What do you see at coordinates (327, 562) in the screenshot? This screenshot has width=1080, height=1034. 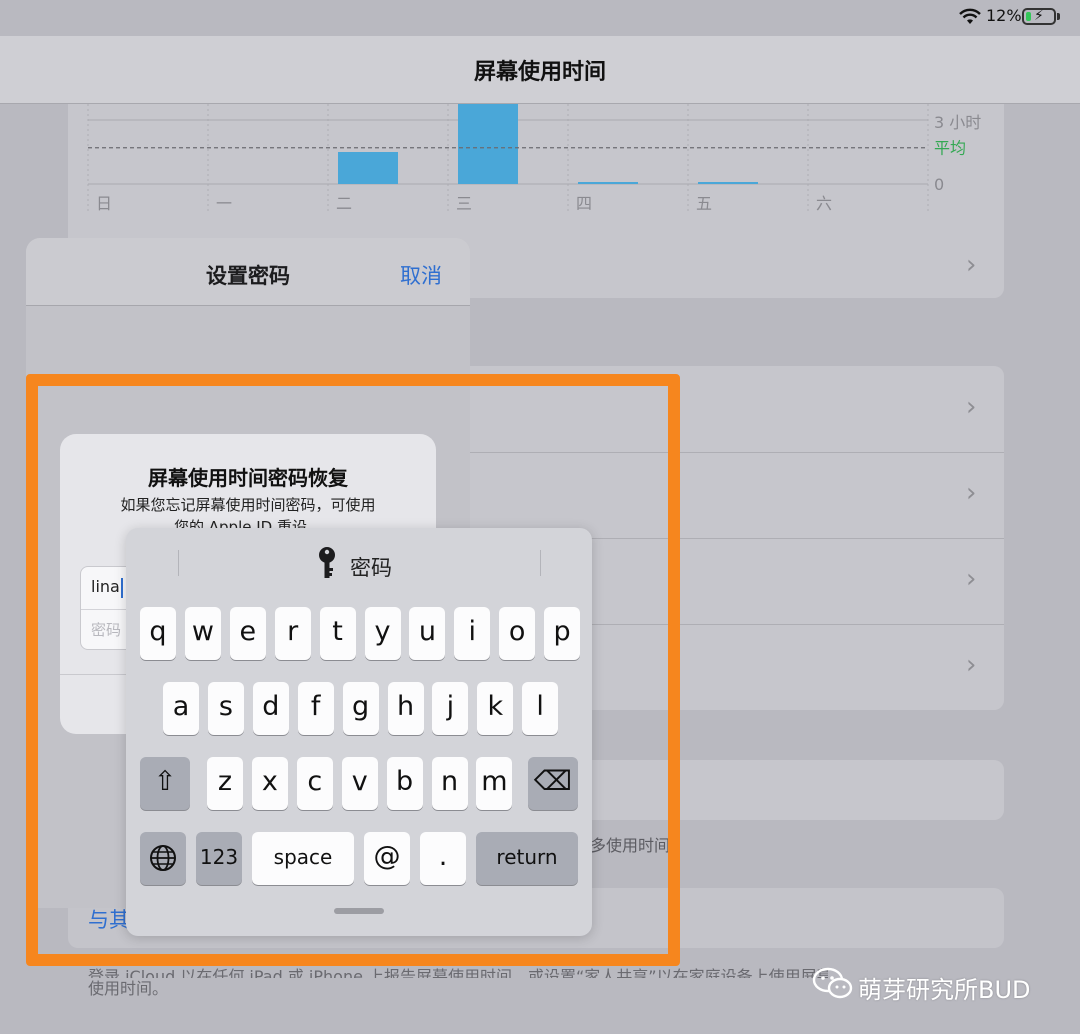 I see `key-icon` at bounding box center [327, 562].